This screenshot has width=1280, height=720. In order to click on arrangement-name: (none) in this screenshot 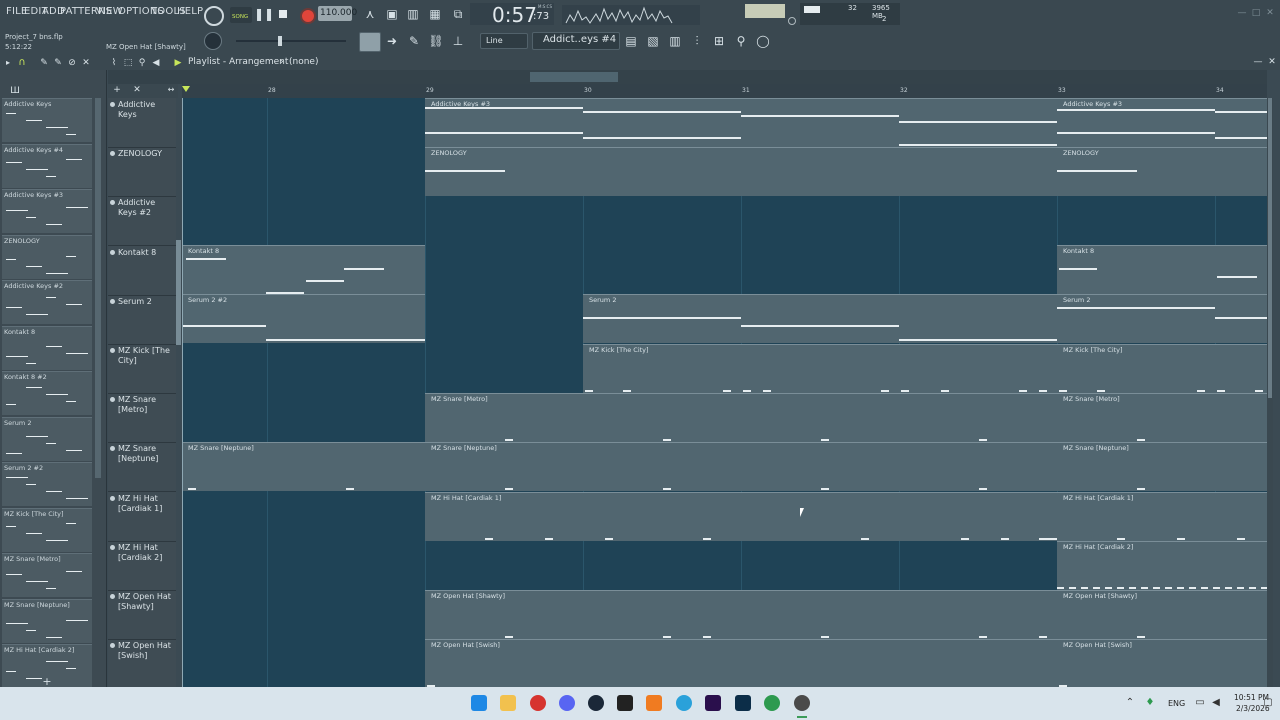, I will do `click(303, 62)`.